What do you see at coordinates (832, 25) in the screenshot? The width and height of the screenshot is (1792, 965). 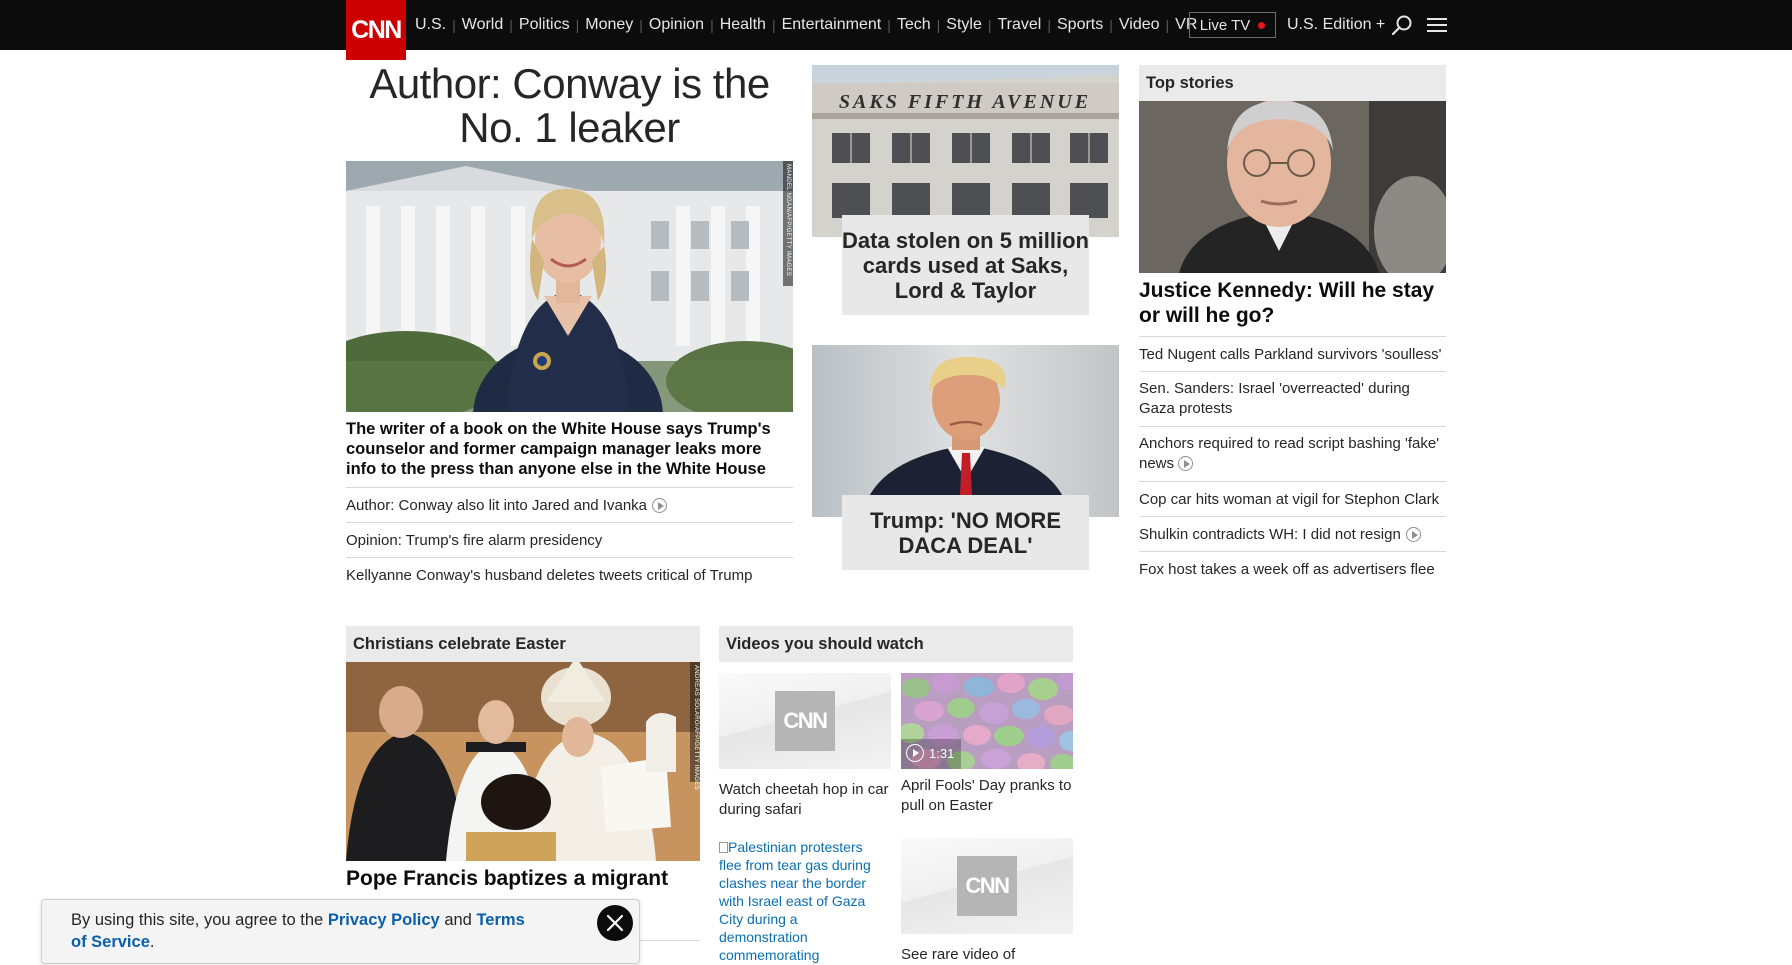 I see `nav-link-entertainment: Entertainment` at bounding box center [832, 25].